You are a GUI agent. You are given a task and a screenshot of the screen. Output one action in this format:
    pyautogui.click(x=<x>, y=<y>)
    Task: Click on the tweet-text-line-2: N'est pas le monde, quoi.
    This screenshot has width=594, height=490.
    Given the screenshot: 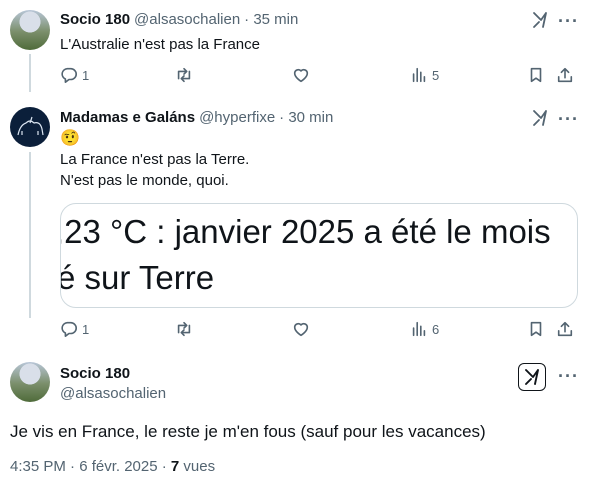 What is the action you would take?
    pyautogui.click(x=144, y=180)
    